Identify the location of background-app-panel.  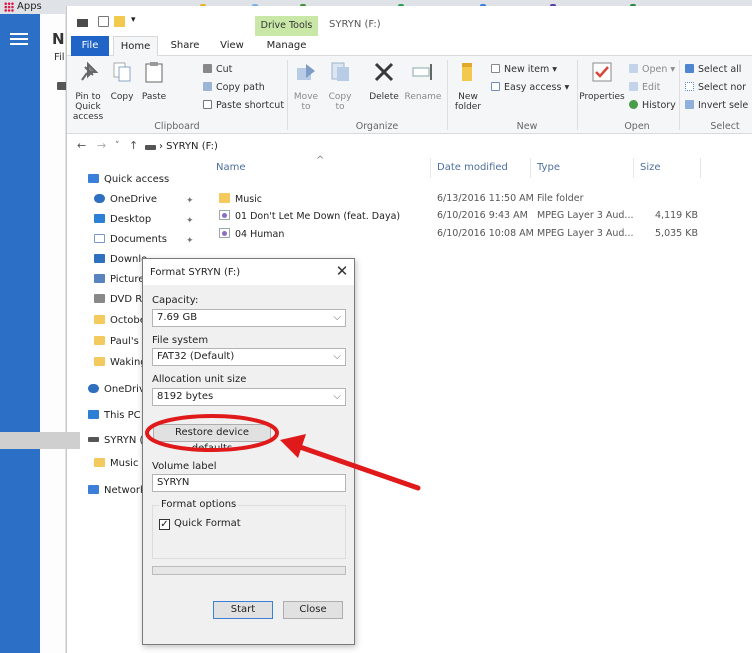
(53, 333).